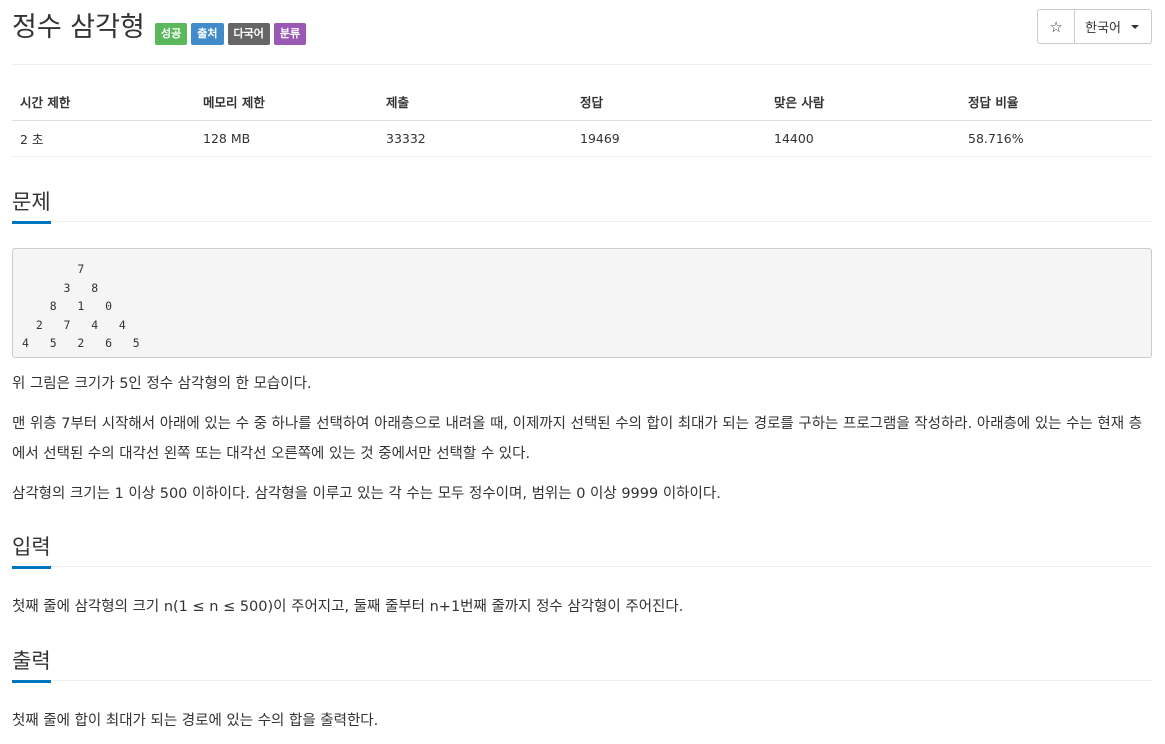  Describe the element at coordinates (286, 138) in the screenshot. I see `memory-limit-value: 128 MB` at that location.